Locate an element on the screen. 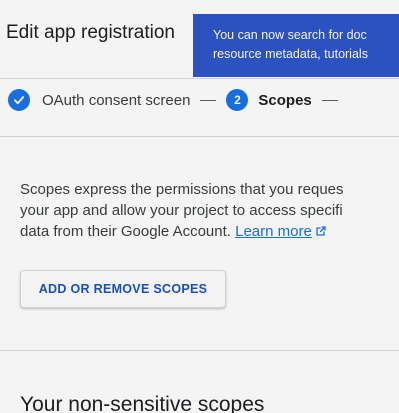  check-icon is located at coordinates (19, 100).